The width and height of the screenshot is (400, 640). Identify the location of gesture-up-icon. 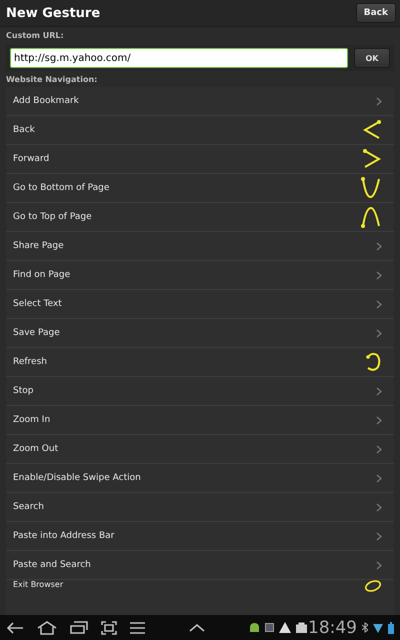
(371, 217).